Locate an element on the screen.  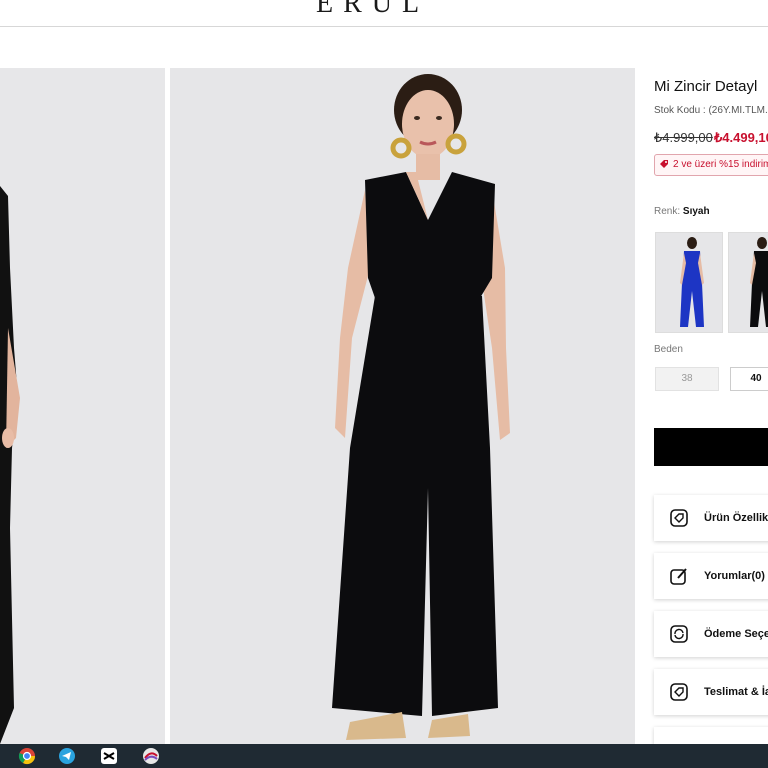
color-selector-label: Renk: Sıyah is located at coordinates (682, 211).